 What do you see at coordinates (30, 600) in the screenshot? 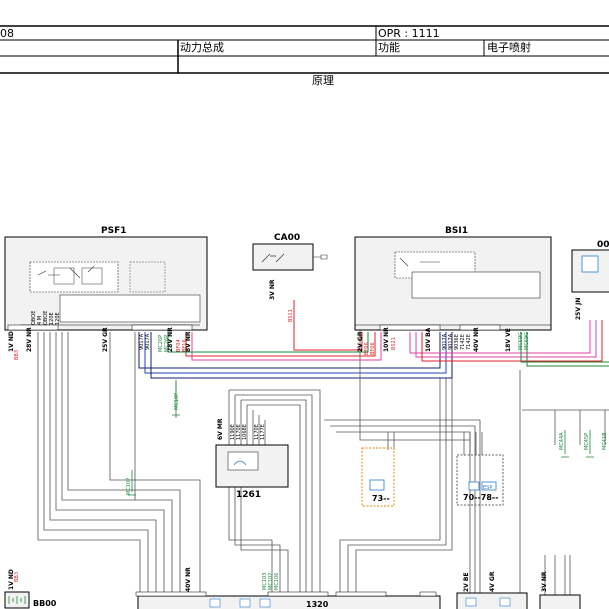
I see `module-bb00: BB00` at bounding box center [30, 600].